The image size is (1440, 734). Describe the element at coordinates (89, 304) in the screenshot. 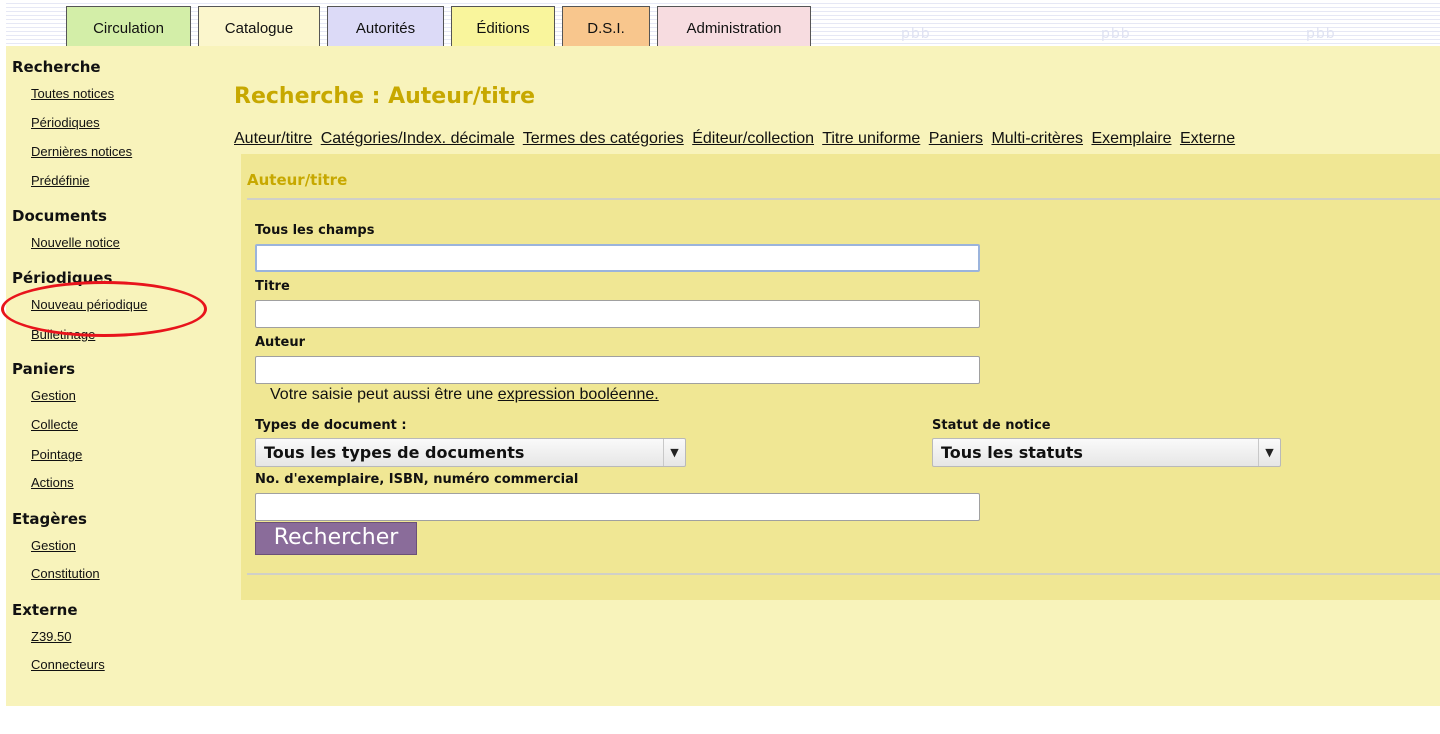

I see `sidebar-link-nouveau-periodique: Nouveau périodique` at that location.